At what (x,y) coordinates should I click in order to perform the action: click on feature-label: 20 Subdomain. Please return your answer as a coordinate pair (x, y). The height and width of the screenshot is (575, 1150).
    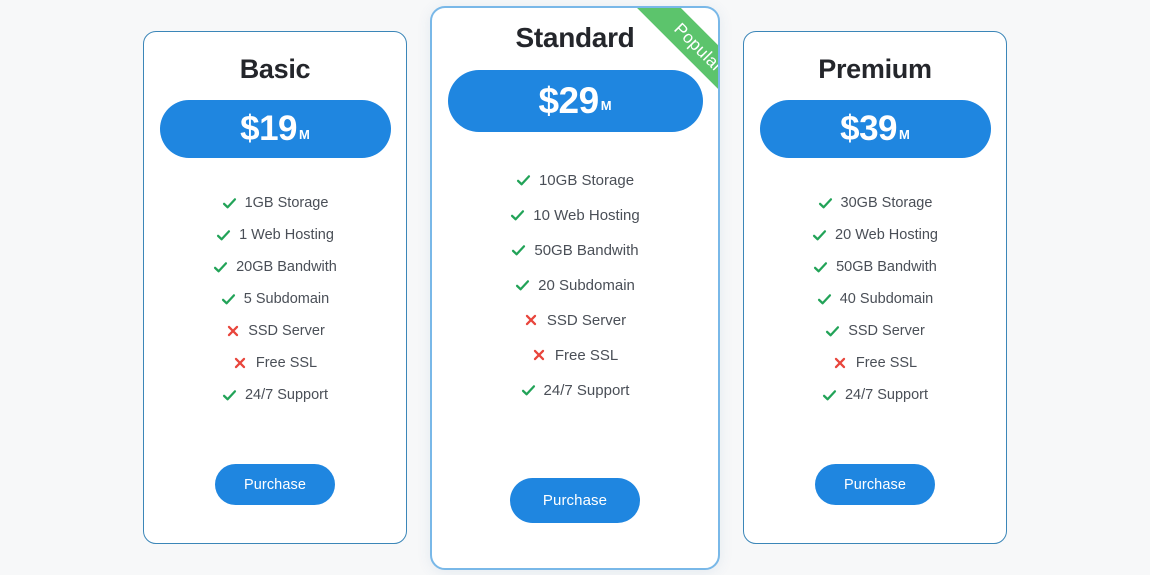
    Looking at the image, I should click on (586, 285).